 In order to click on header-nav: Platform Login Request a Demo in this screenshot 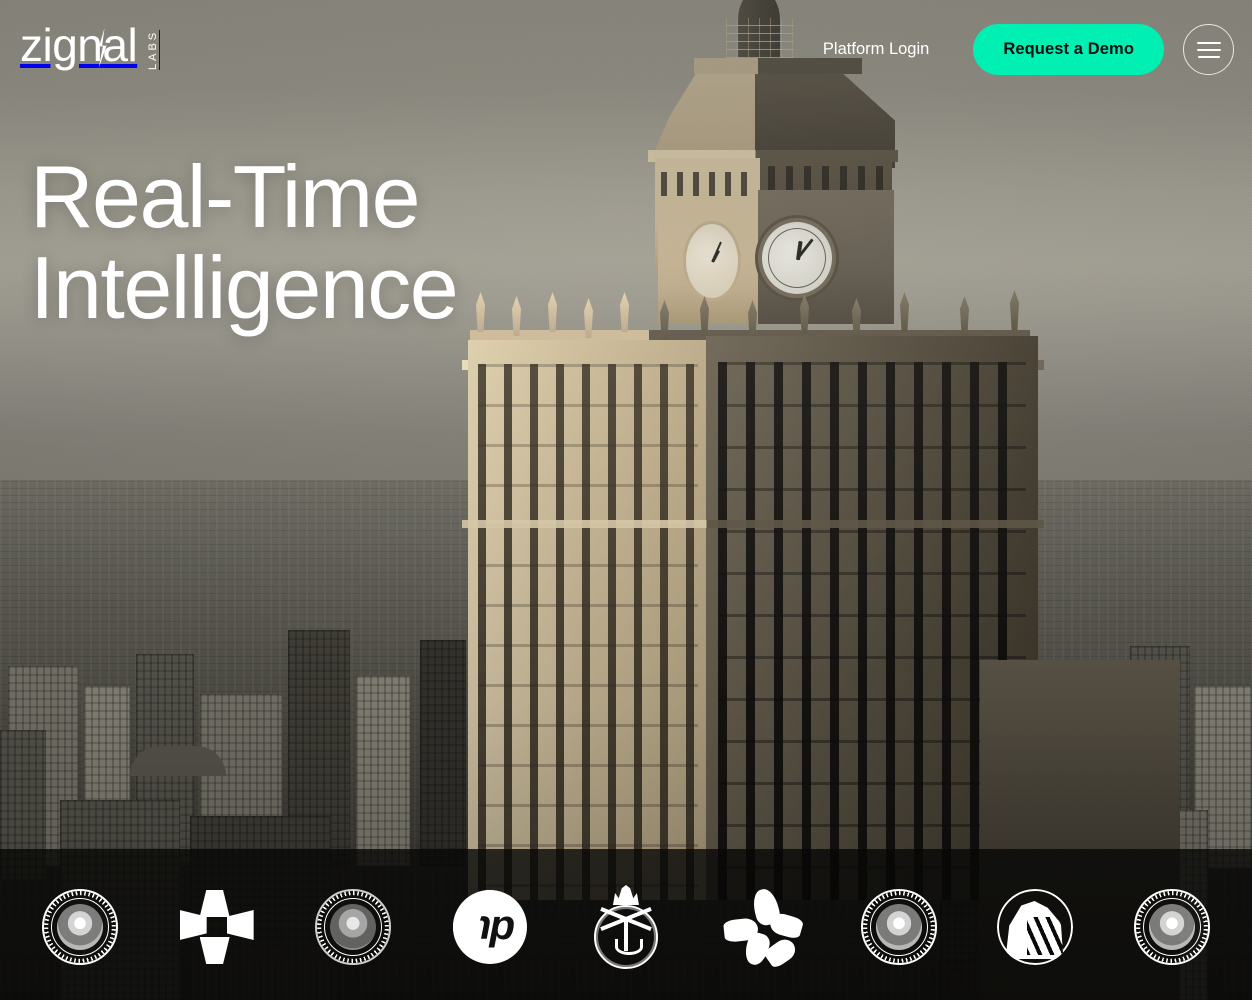, I will do `click(1022, 49)`.